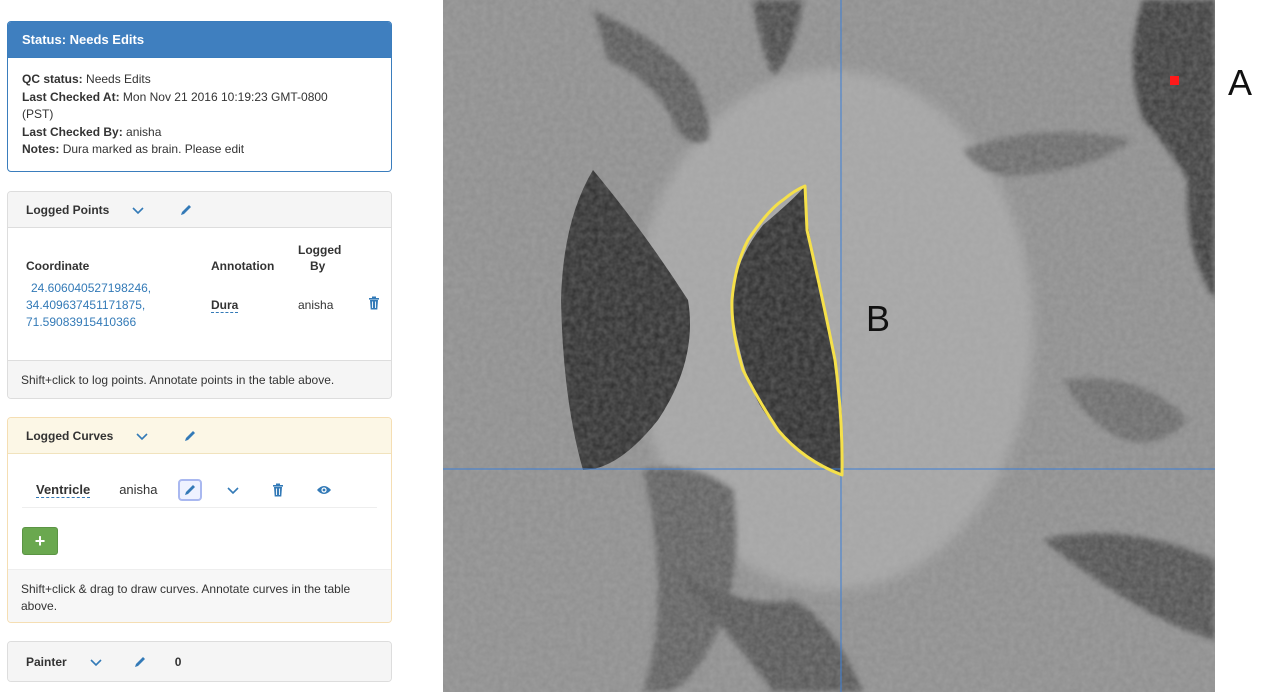 This screenshot has height=692, width=1279. Describe the element at coordinates (86, 305) in the screenshot. I see `coordinate-y: 34.409637451171875,` at that location.